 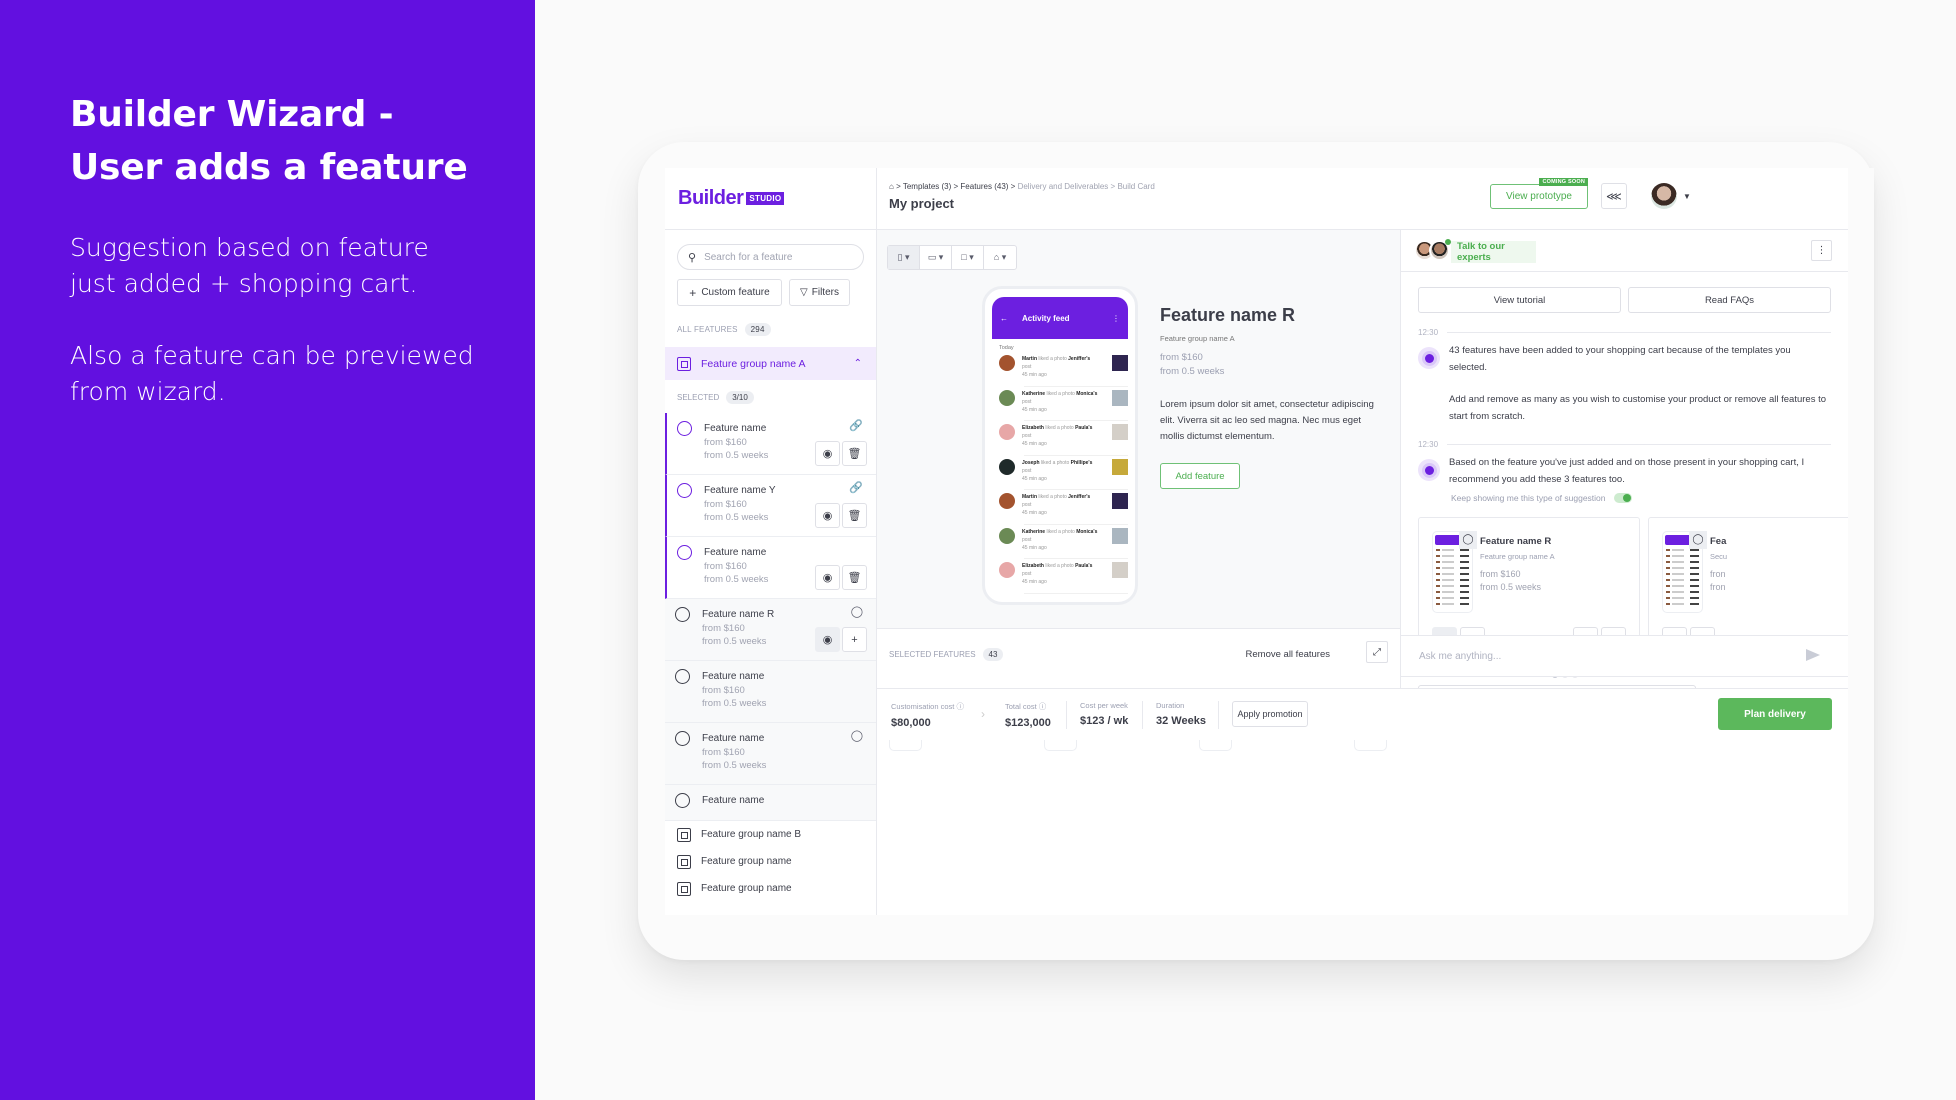 I want to click on device-tablet-button: ▭ ▾, so click(x=936, y=257).